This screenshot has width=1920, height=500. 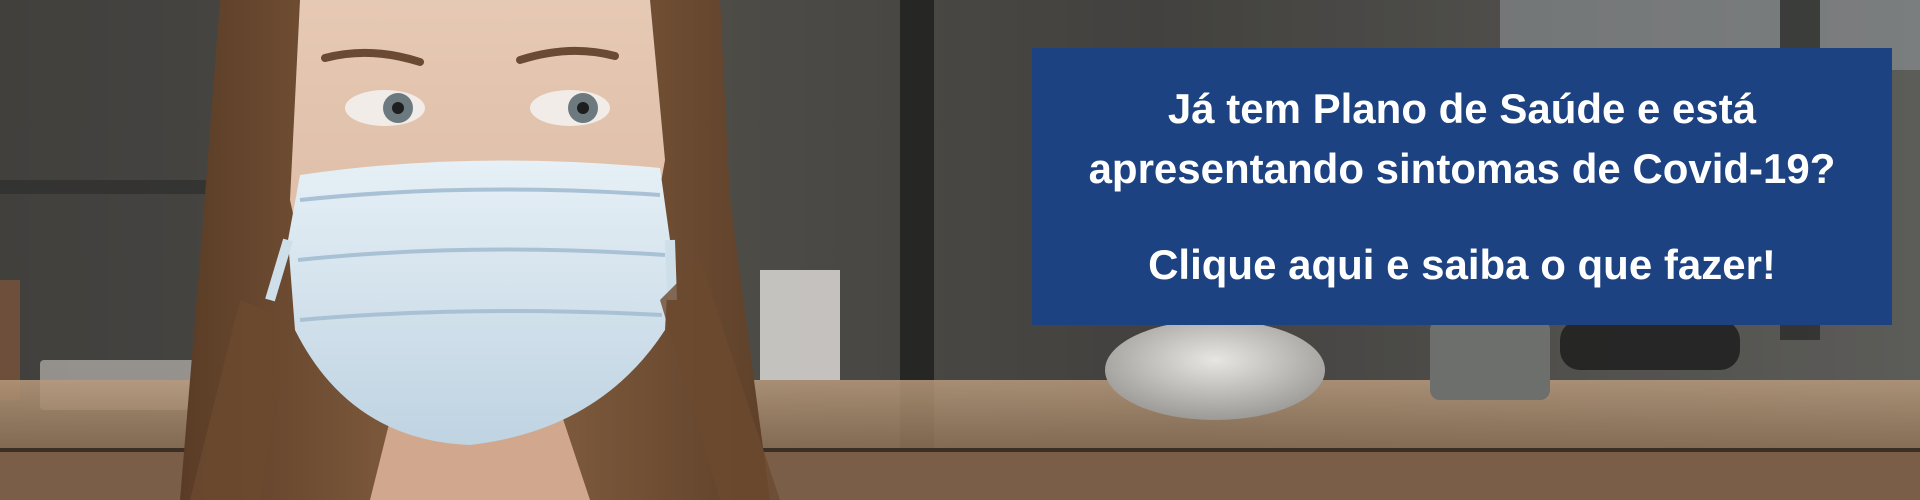 What do you see at coordinates (1462, 265) in the screenshot?
I see `cta-link: Clique aqui e saiba o que fazer!` at bounding box center [1462, 265].